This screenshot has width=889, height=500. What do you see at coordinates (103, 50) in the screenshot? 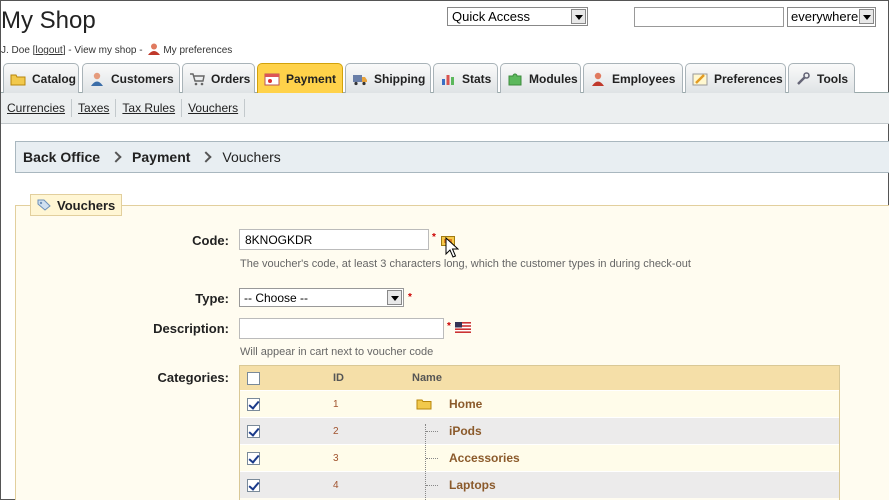
I see `view-shop-link: ] - View my shop -` at bounding box center [103, 50].